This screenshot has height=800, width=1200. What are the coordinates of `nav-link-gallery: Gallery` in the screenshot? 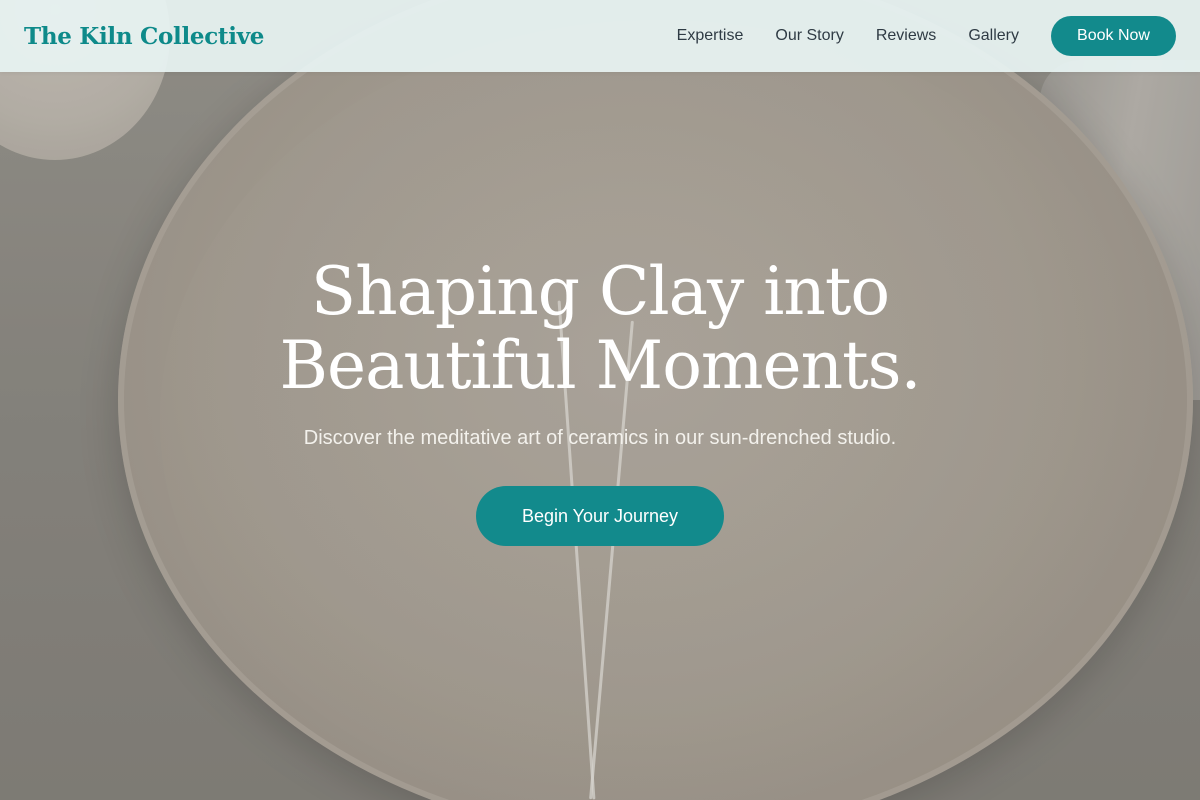 It's located at (993, 36).